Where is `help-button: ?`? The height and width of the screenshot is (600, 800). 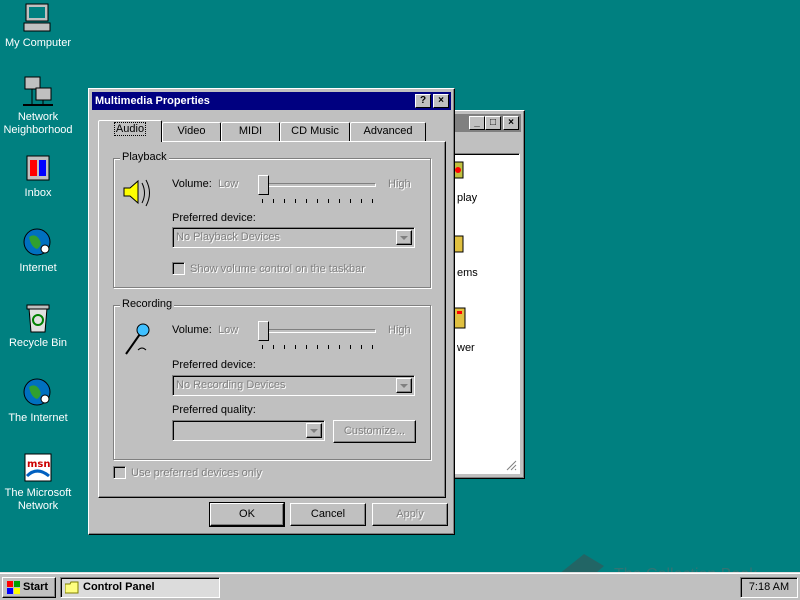
help-button: ? is located at coordinates (423, 101).